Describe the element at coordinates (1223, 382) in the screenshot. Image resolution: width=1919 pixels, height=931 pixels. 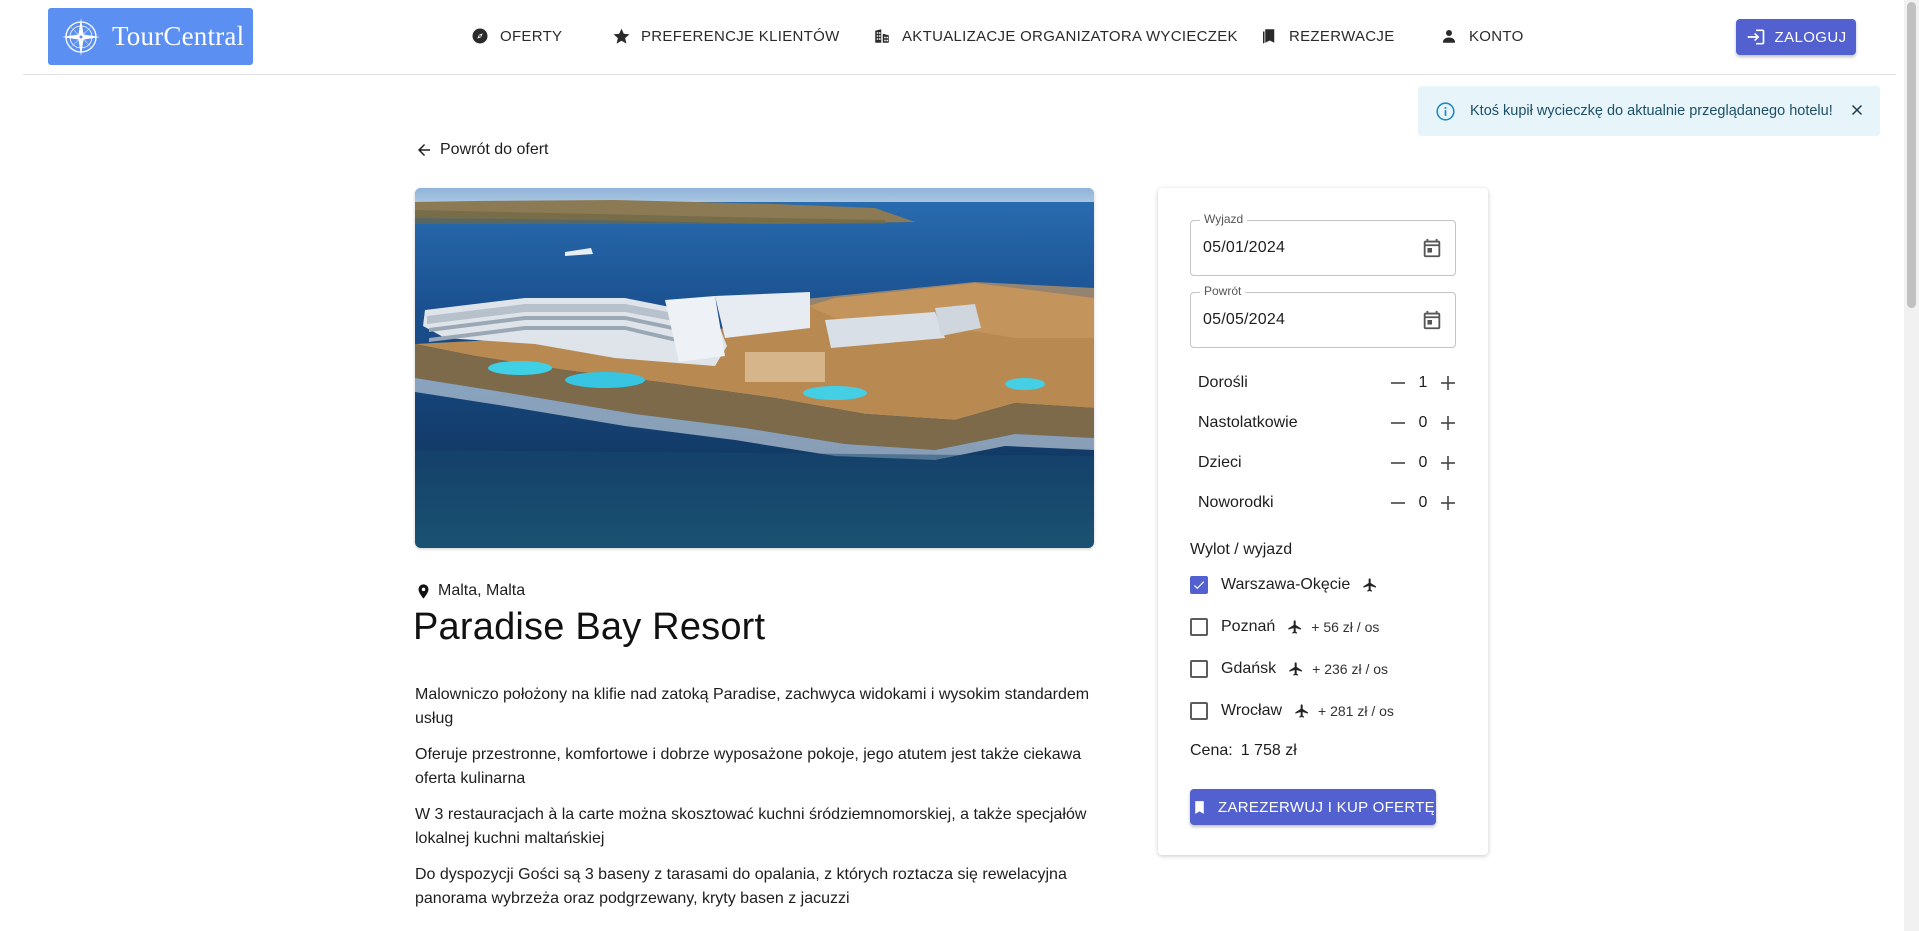
I see `passenger-label: Dorośli` at that location.